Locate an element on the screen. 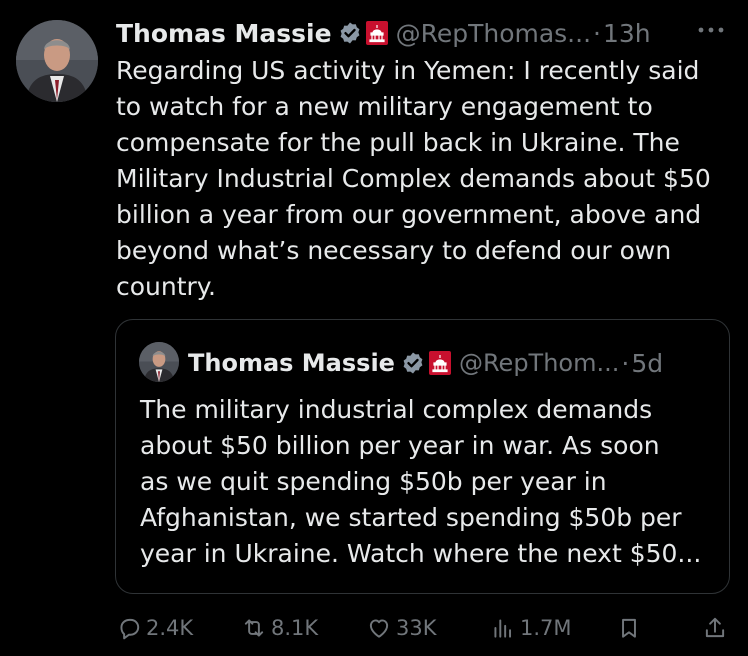 The height and width of the screenshot is (656, 748). reply-count: 2.4K is located at coordinates (170, 628).